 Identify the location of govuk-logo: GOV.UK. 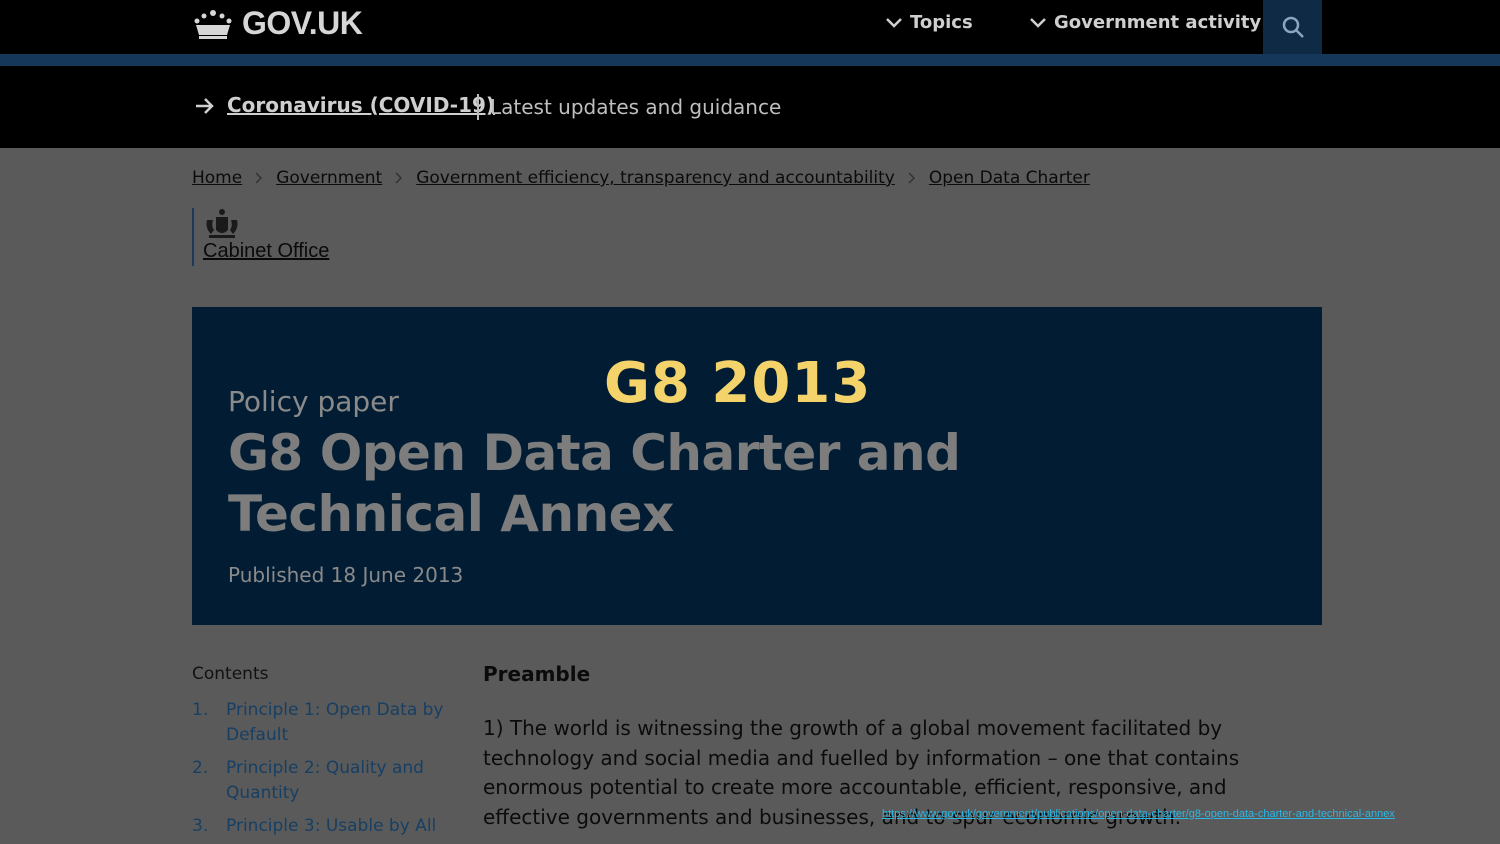
(277, 23).